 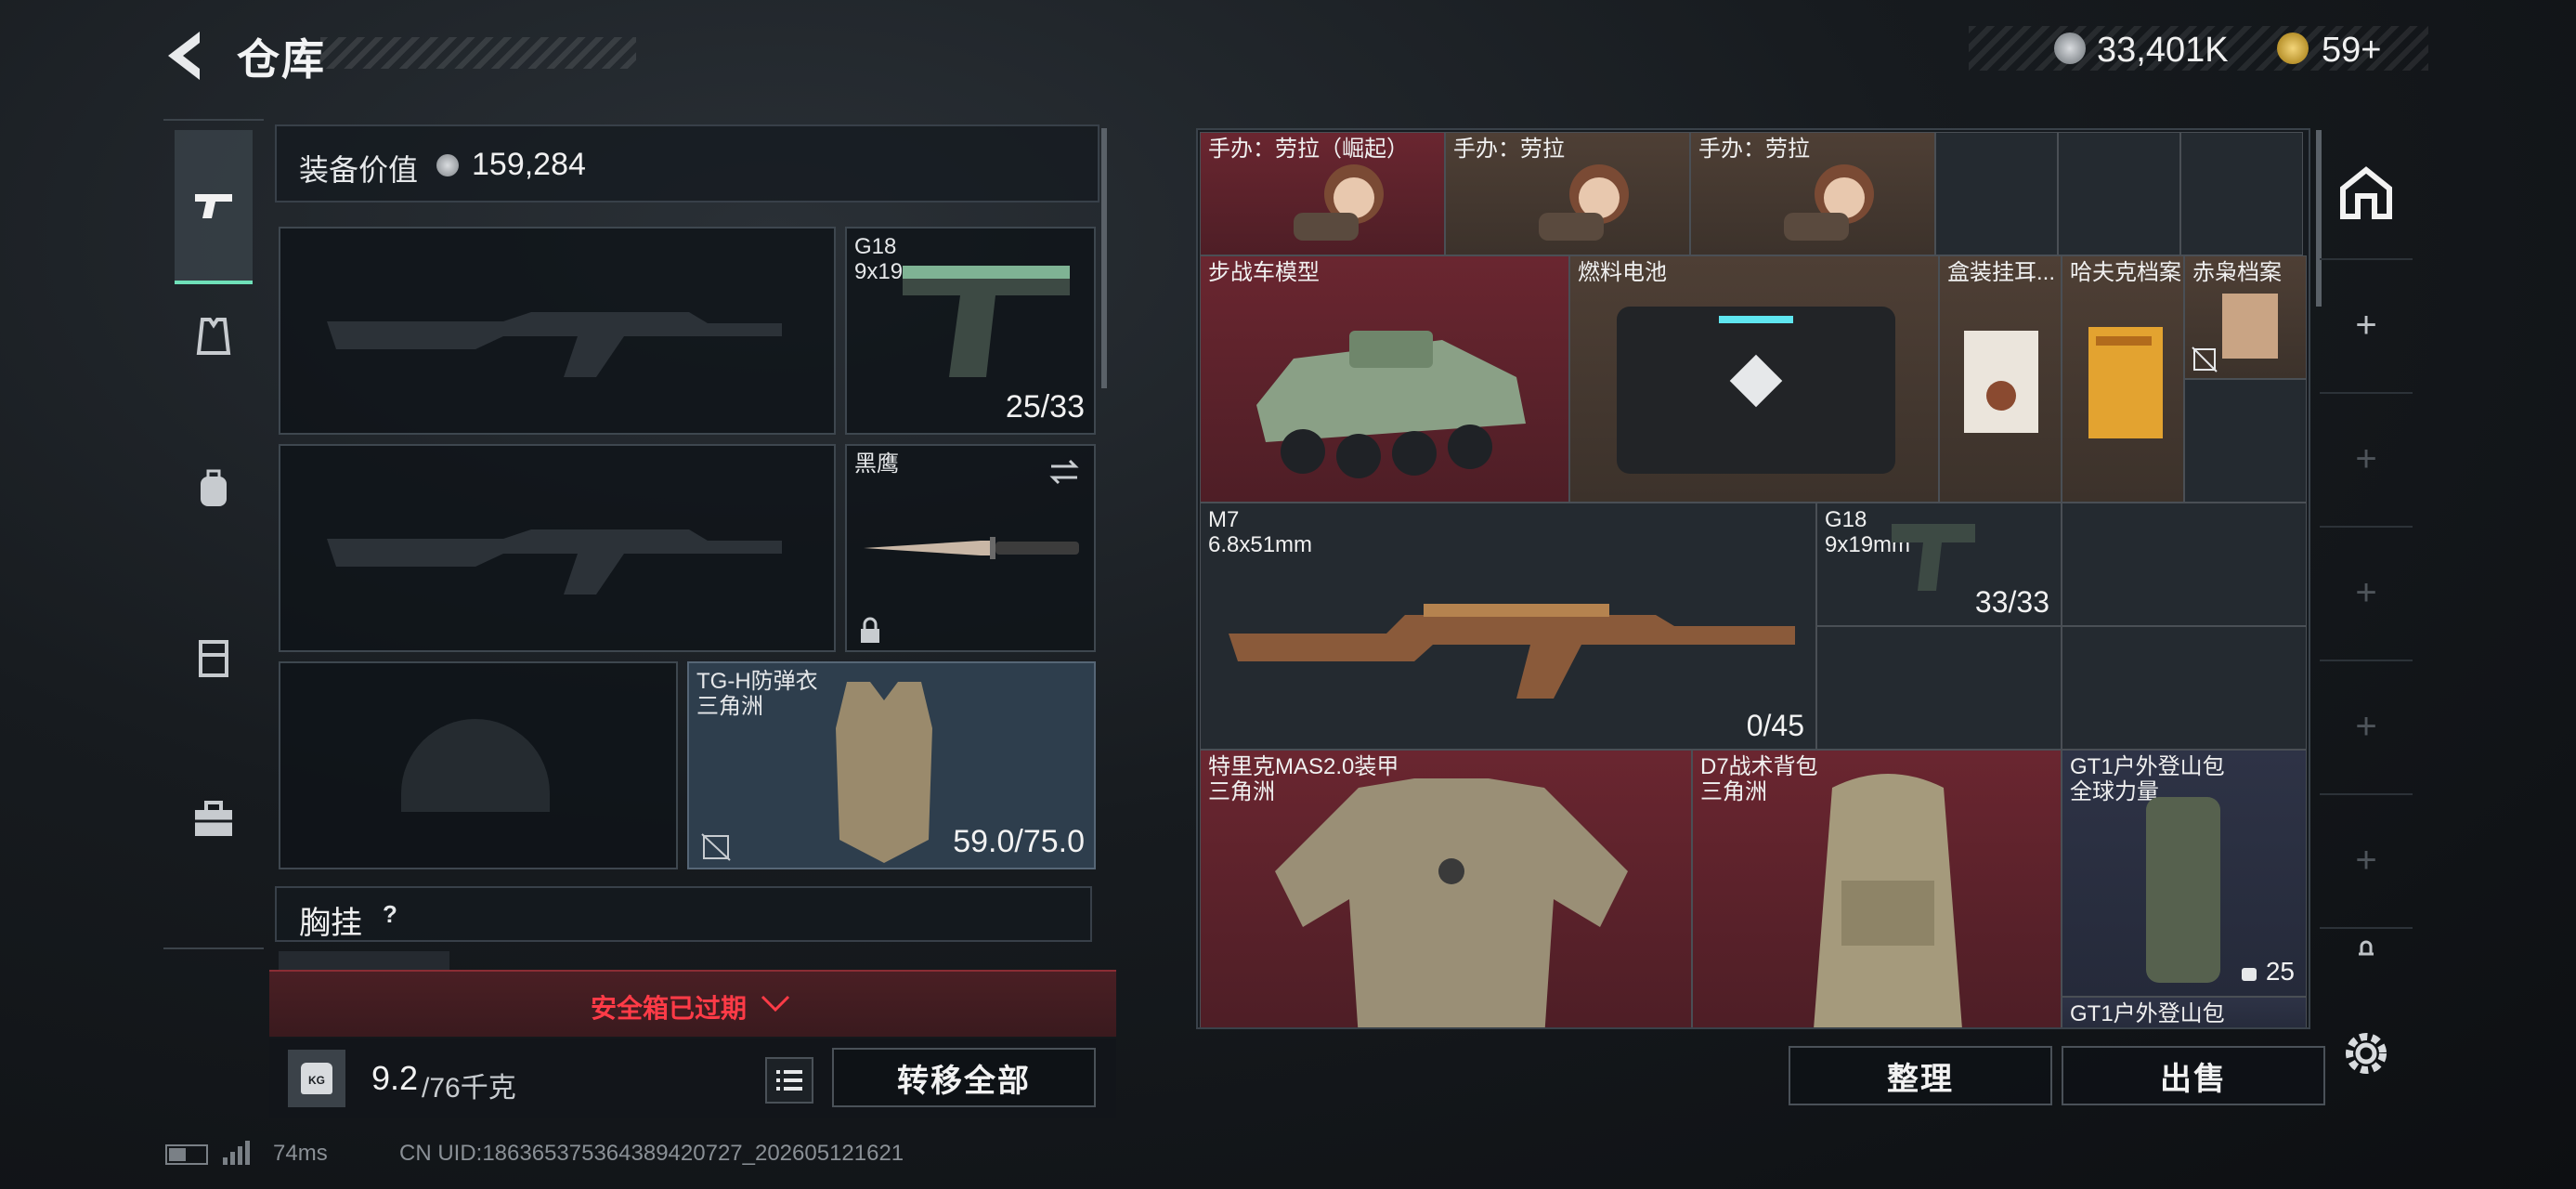 I want to click on storage-item-mas-armor: 特里克MAS2.0装甲 三角洲, so click(x=1446, y=888).